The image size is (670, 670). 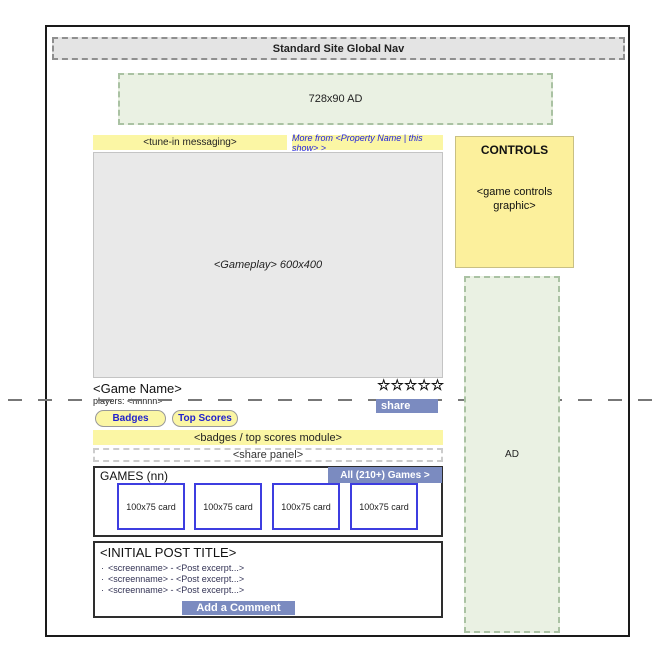 What do you see at coordinates (128, 401) in the screenshot?
I see `players-count: players: <nnnnn>` at bounding box center [128, 401].